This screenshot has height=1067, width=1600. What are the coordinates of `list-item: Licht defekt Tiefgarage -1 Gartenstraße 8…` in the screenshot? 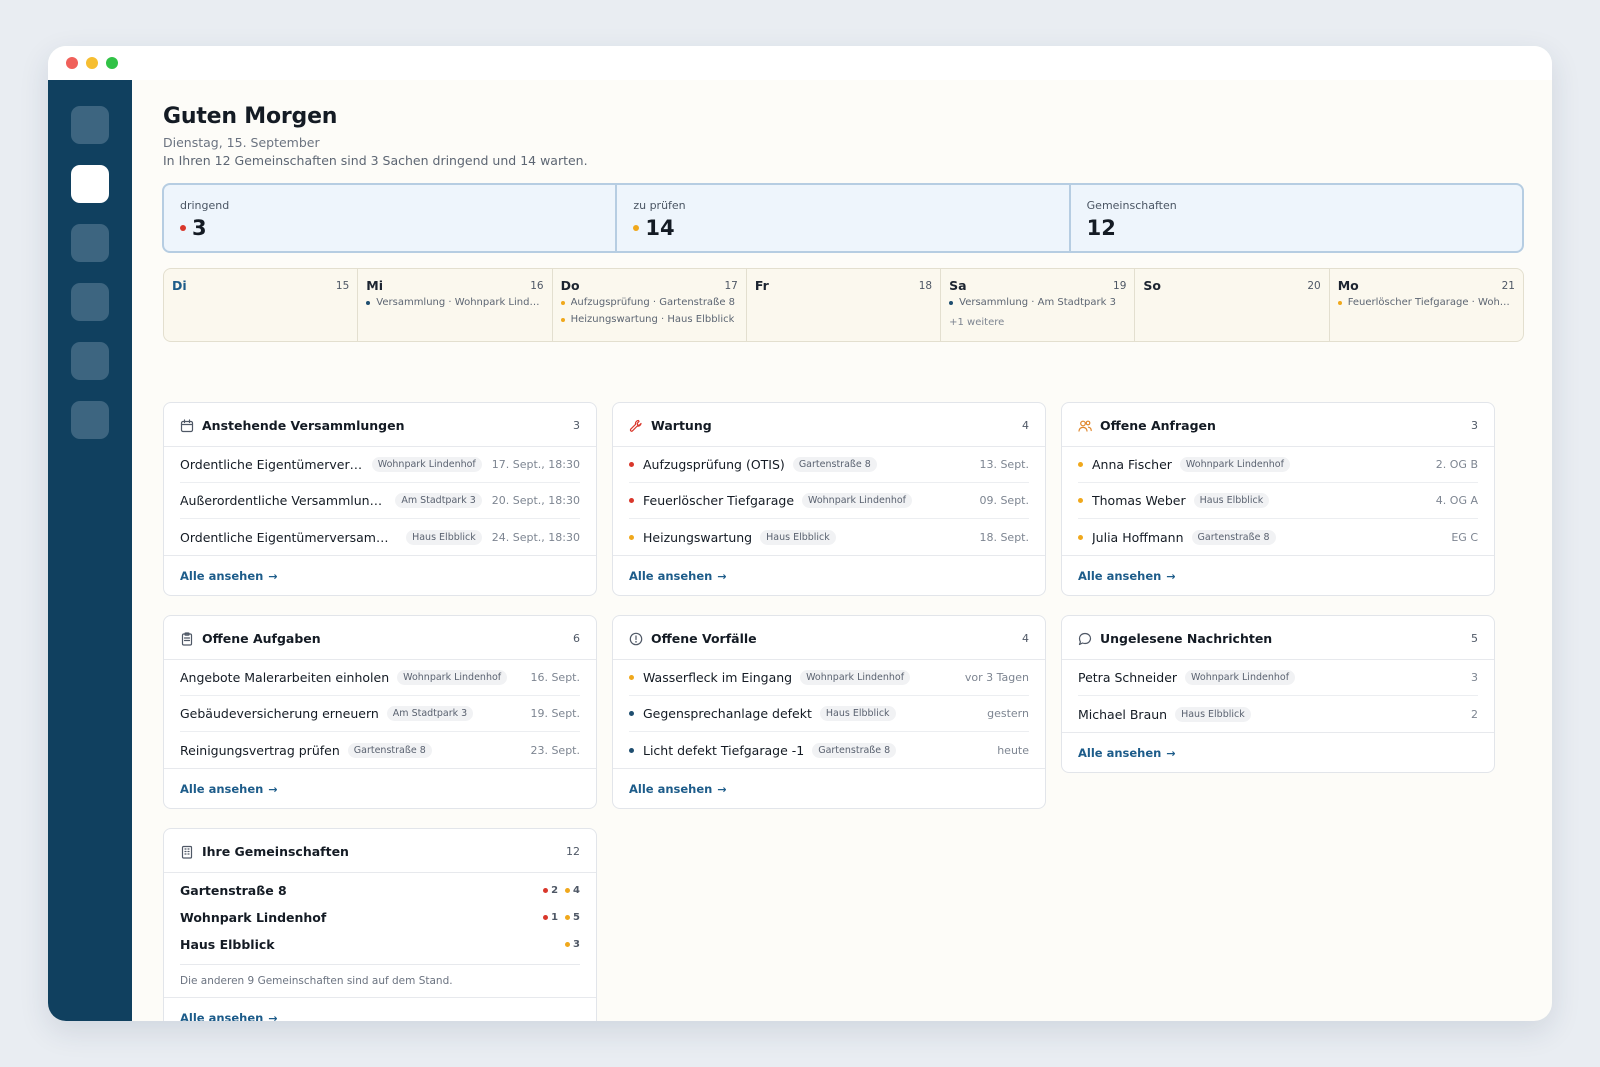 It's located at (829, 750).